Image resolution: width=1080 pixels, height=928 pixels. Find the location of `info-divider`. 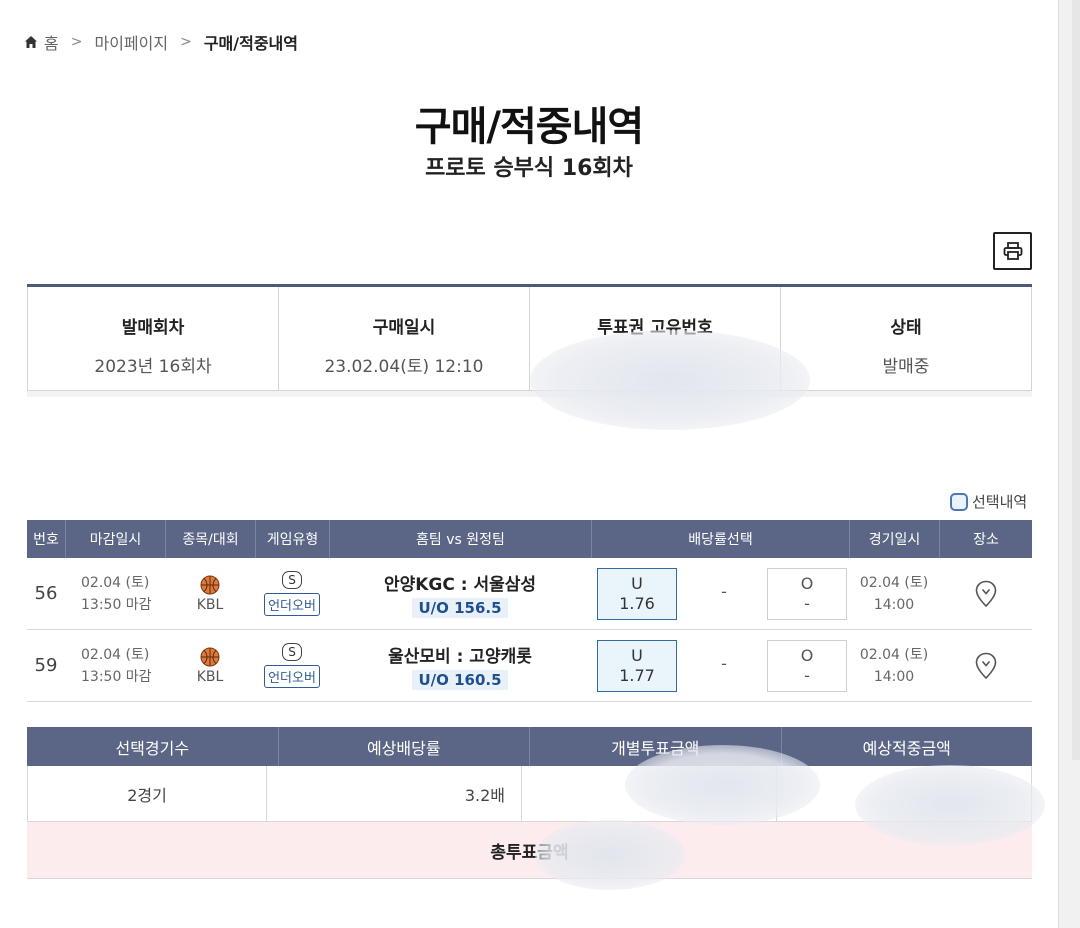

info-divider is located at coordinates (529, 394).